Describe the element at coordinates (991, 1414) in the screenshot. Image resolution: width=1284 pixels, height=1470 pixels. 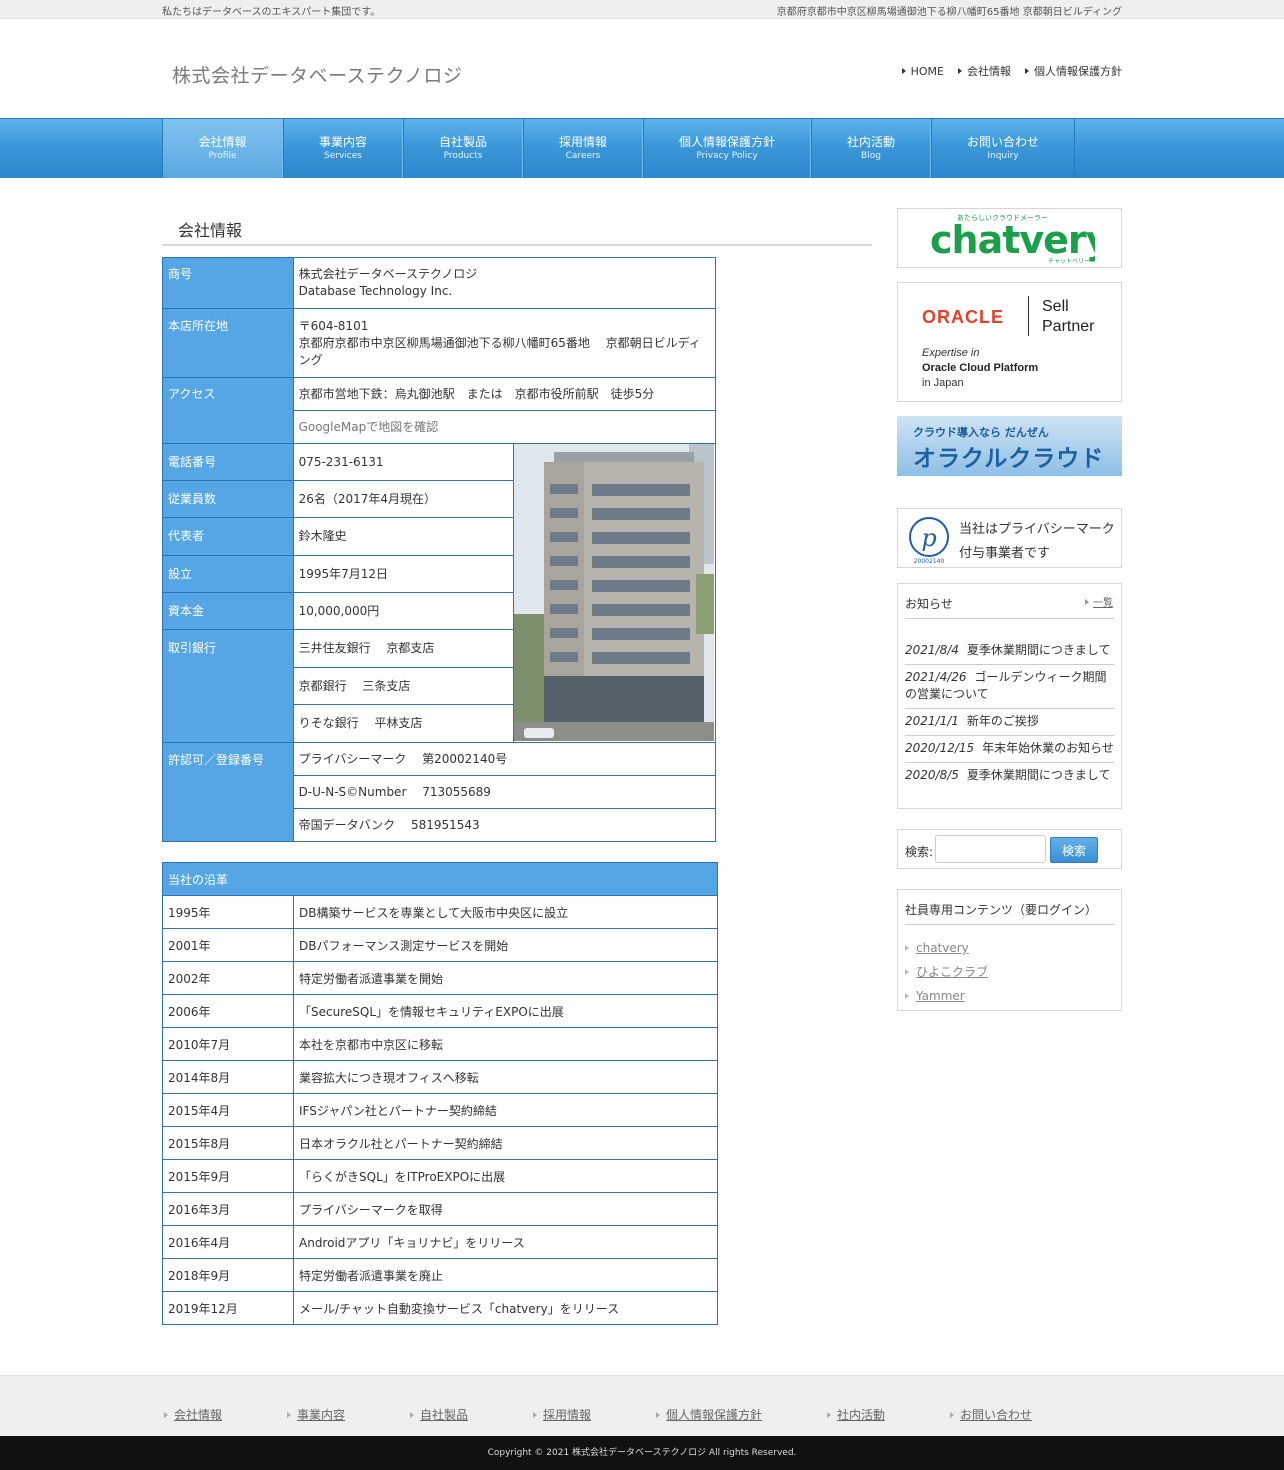
I see `footer-link-inquiry: お問い合わせ` at that location.